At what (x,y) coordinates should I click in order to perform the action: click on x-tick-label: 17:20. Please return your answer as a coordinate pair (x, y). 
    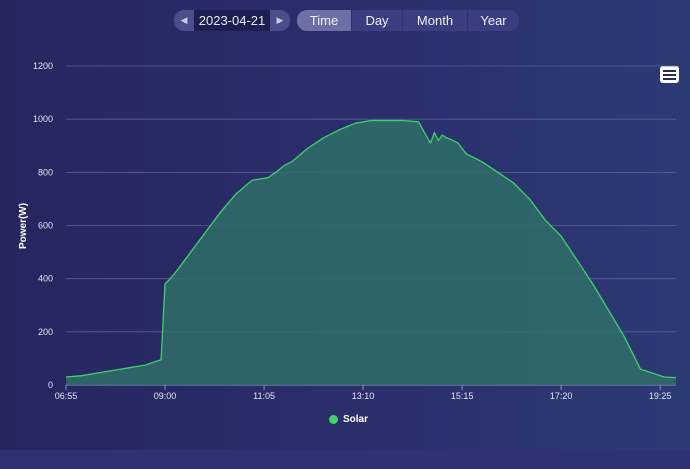
    Looking at the image, I should click on (561, 396).